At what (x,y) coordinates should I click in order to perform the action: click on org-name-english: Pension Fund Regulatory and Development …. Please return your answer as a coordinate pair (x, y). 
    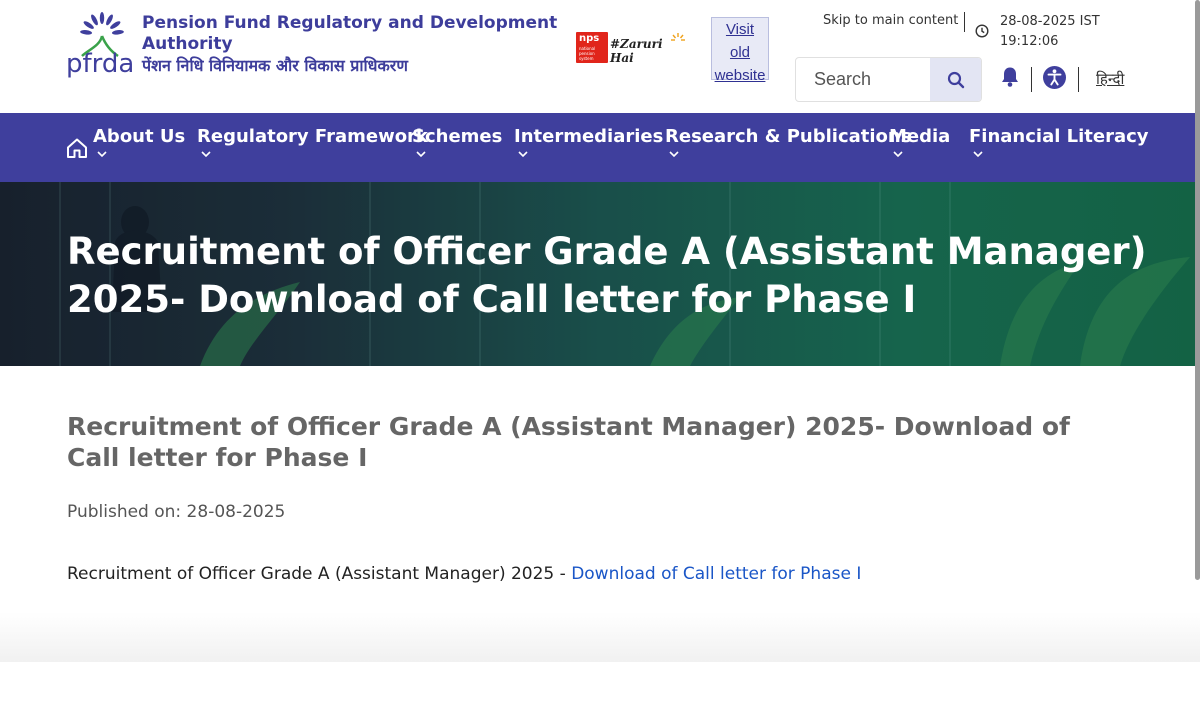
    Looking at the image, I should click on (350, 33).